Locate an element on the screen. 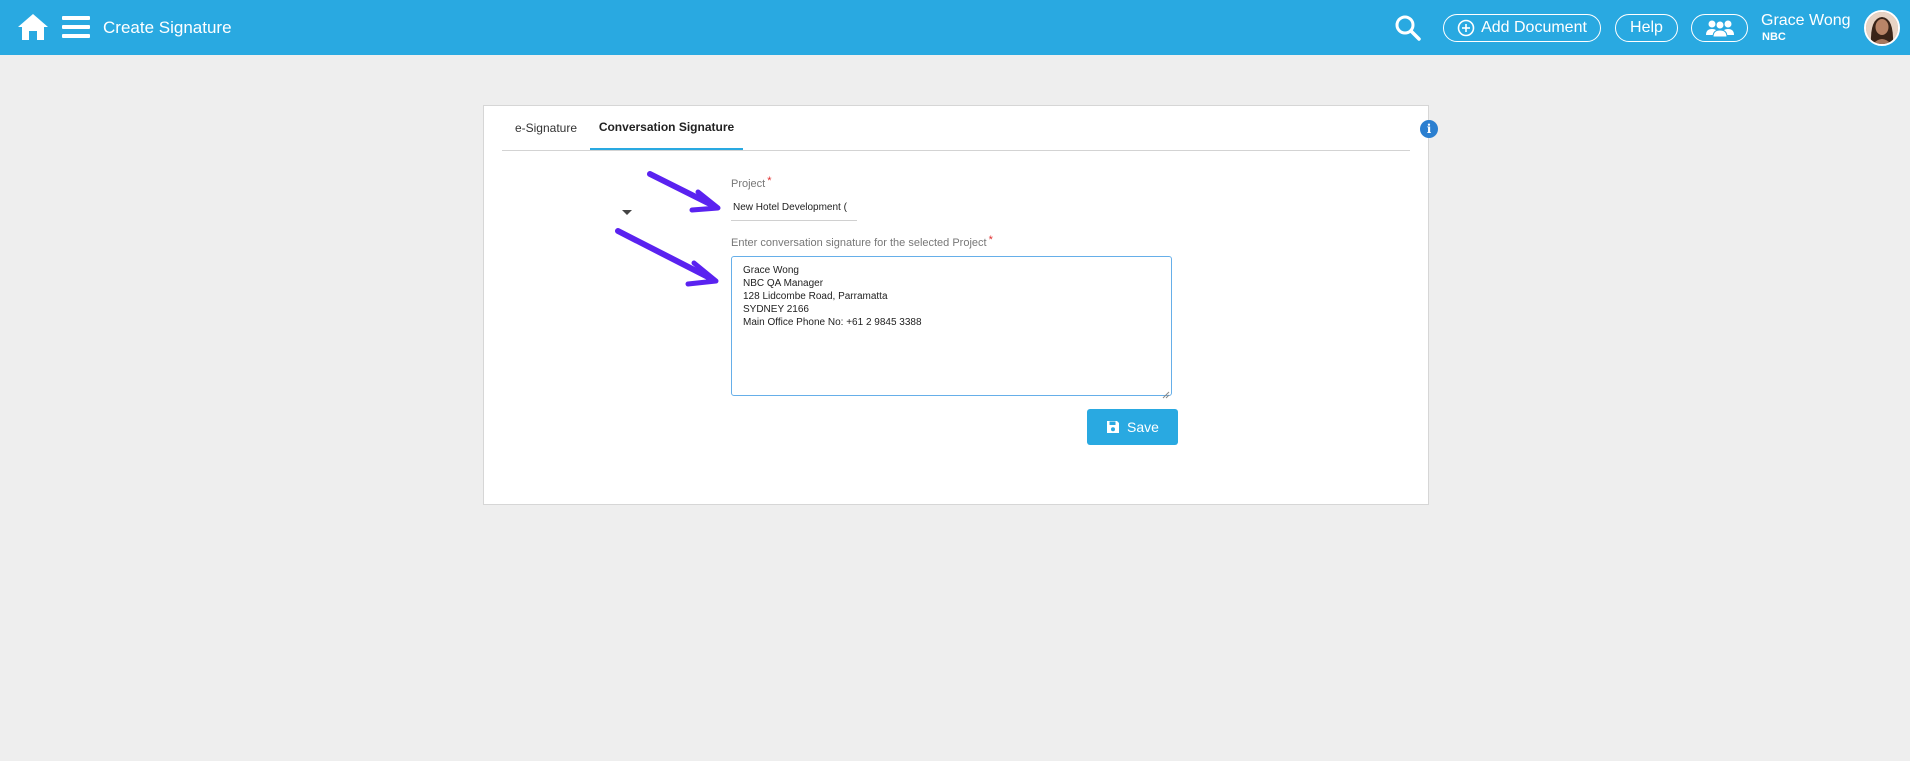 This screenshot has width=1910, height=761. help-button: Help is located at coordinates (1646, 28).